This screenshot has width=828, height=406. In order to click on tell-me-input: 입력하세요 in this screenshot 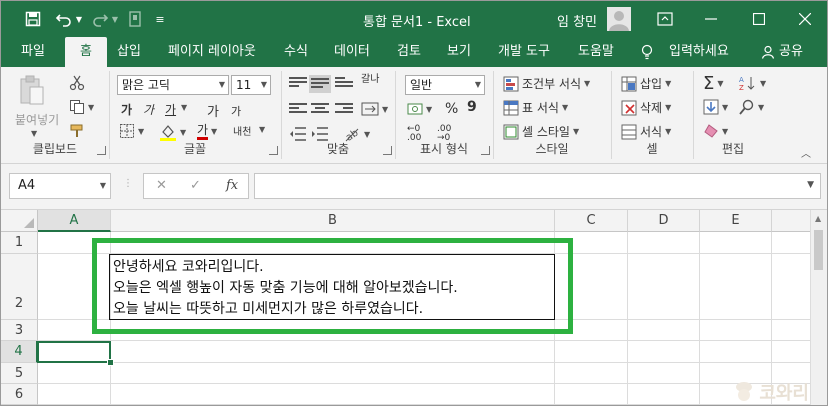, I will do `click(699, 52)`.